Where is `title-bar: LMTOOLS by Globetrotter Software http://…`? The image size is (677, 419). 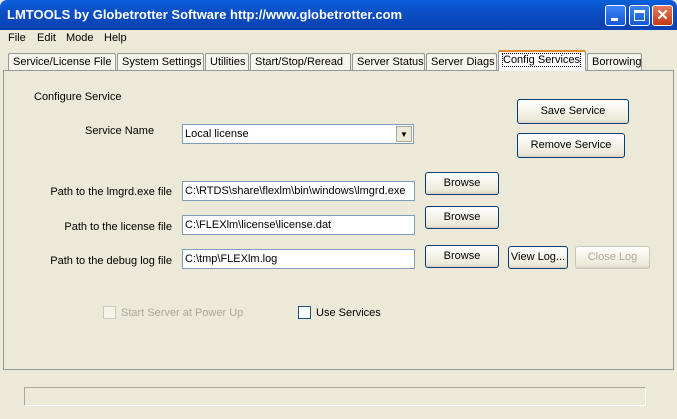
title-bar: LMTOOLS by Globetrotter Software http://… is located at coordinates (338, 15).